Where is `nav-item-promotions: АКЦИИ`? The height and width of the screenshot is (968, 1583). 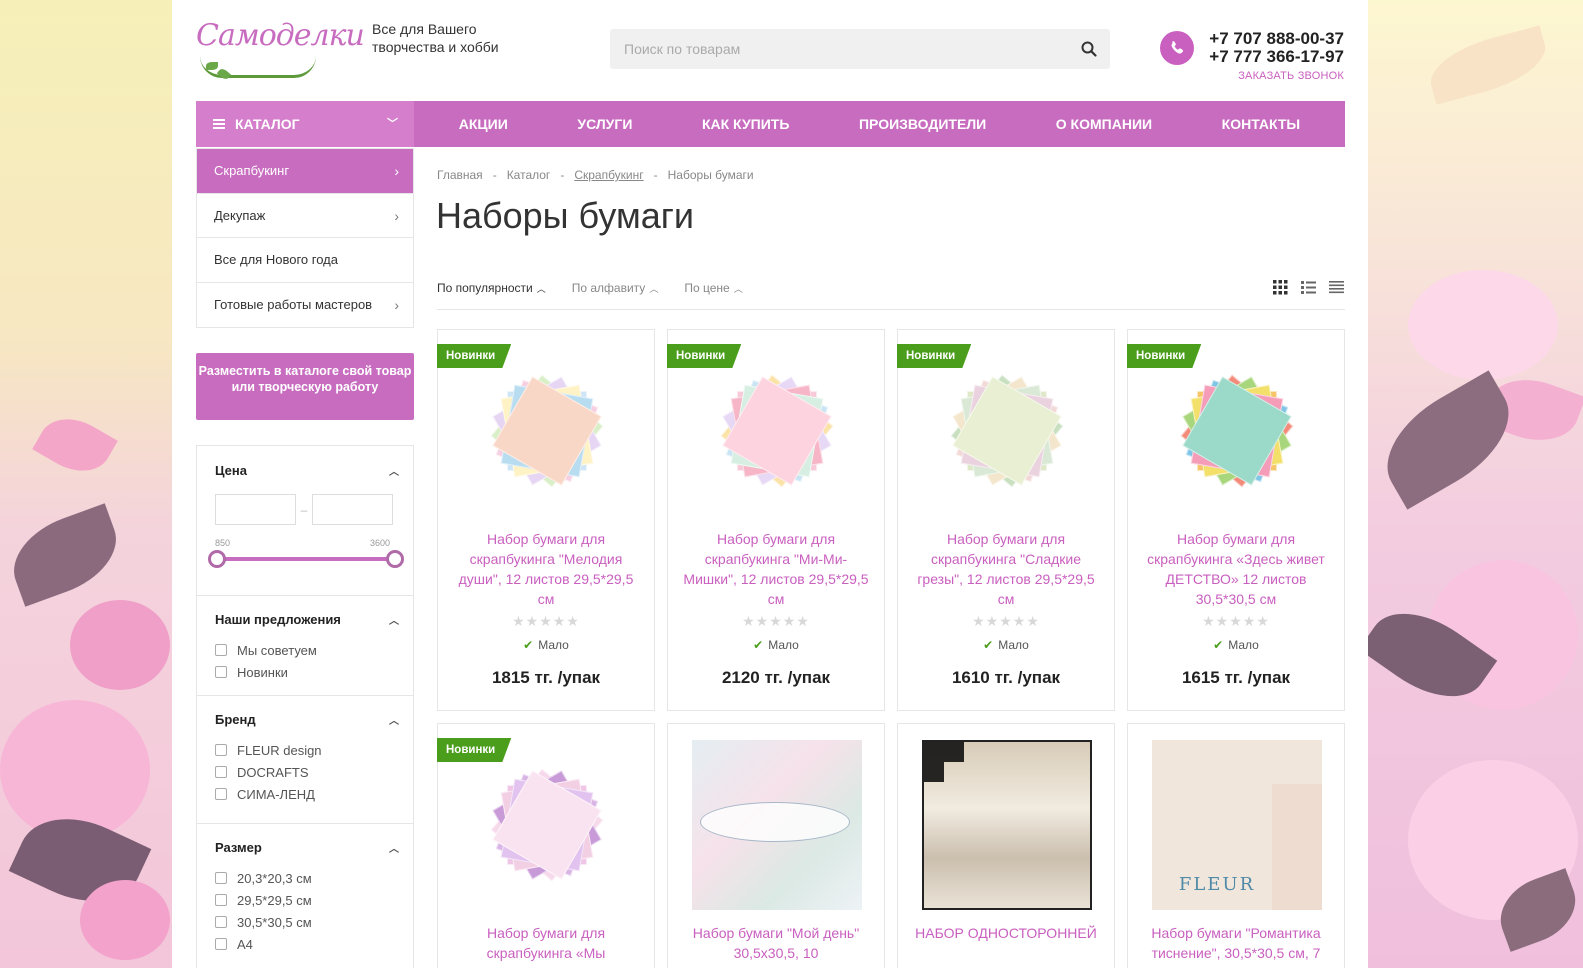
nav-item-promotions: АКЦИИ is located at coordinates (483, 124).